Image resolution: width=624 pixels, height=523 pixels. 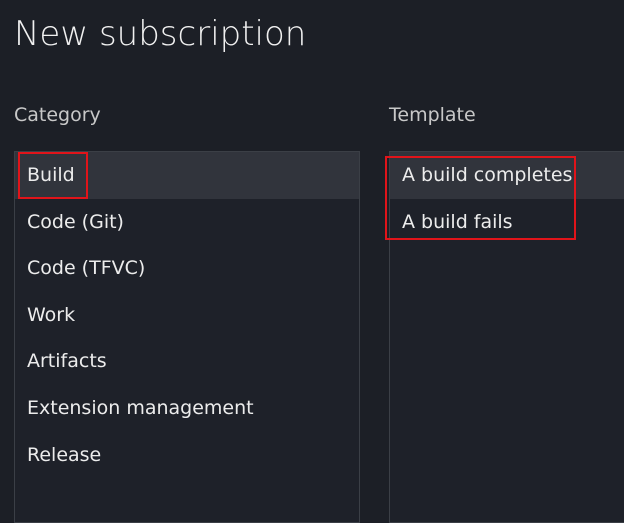 What do you see at coordinates (187, 455) in the screenshot?
I see `category-item-release: Release` at bounding box center [187, 455].